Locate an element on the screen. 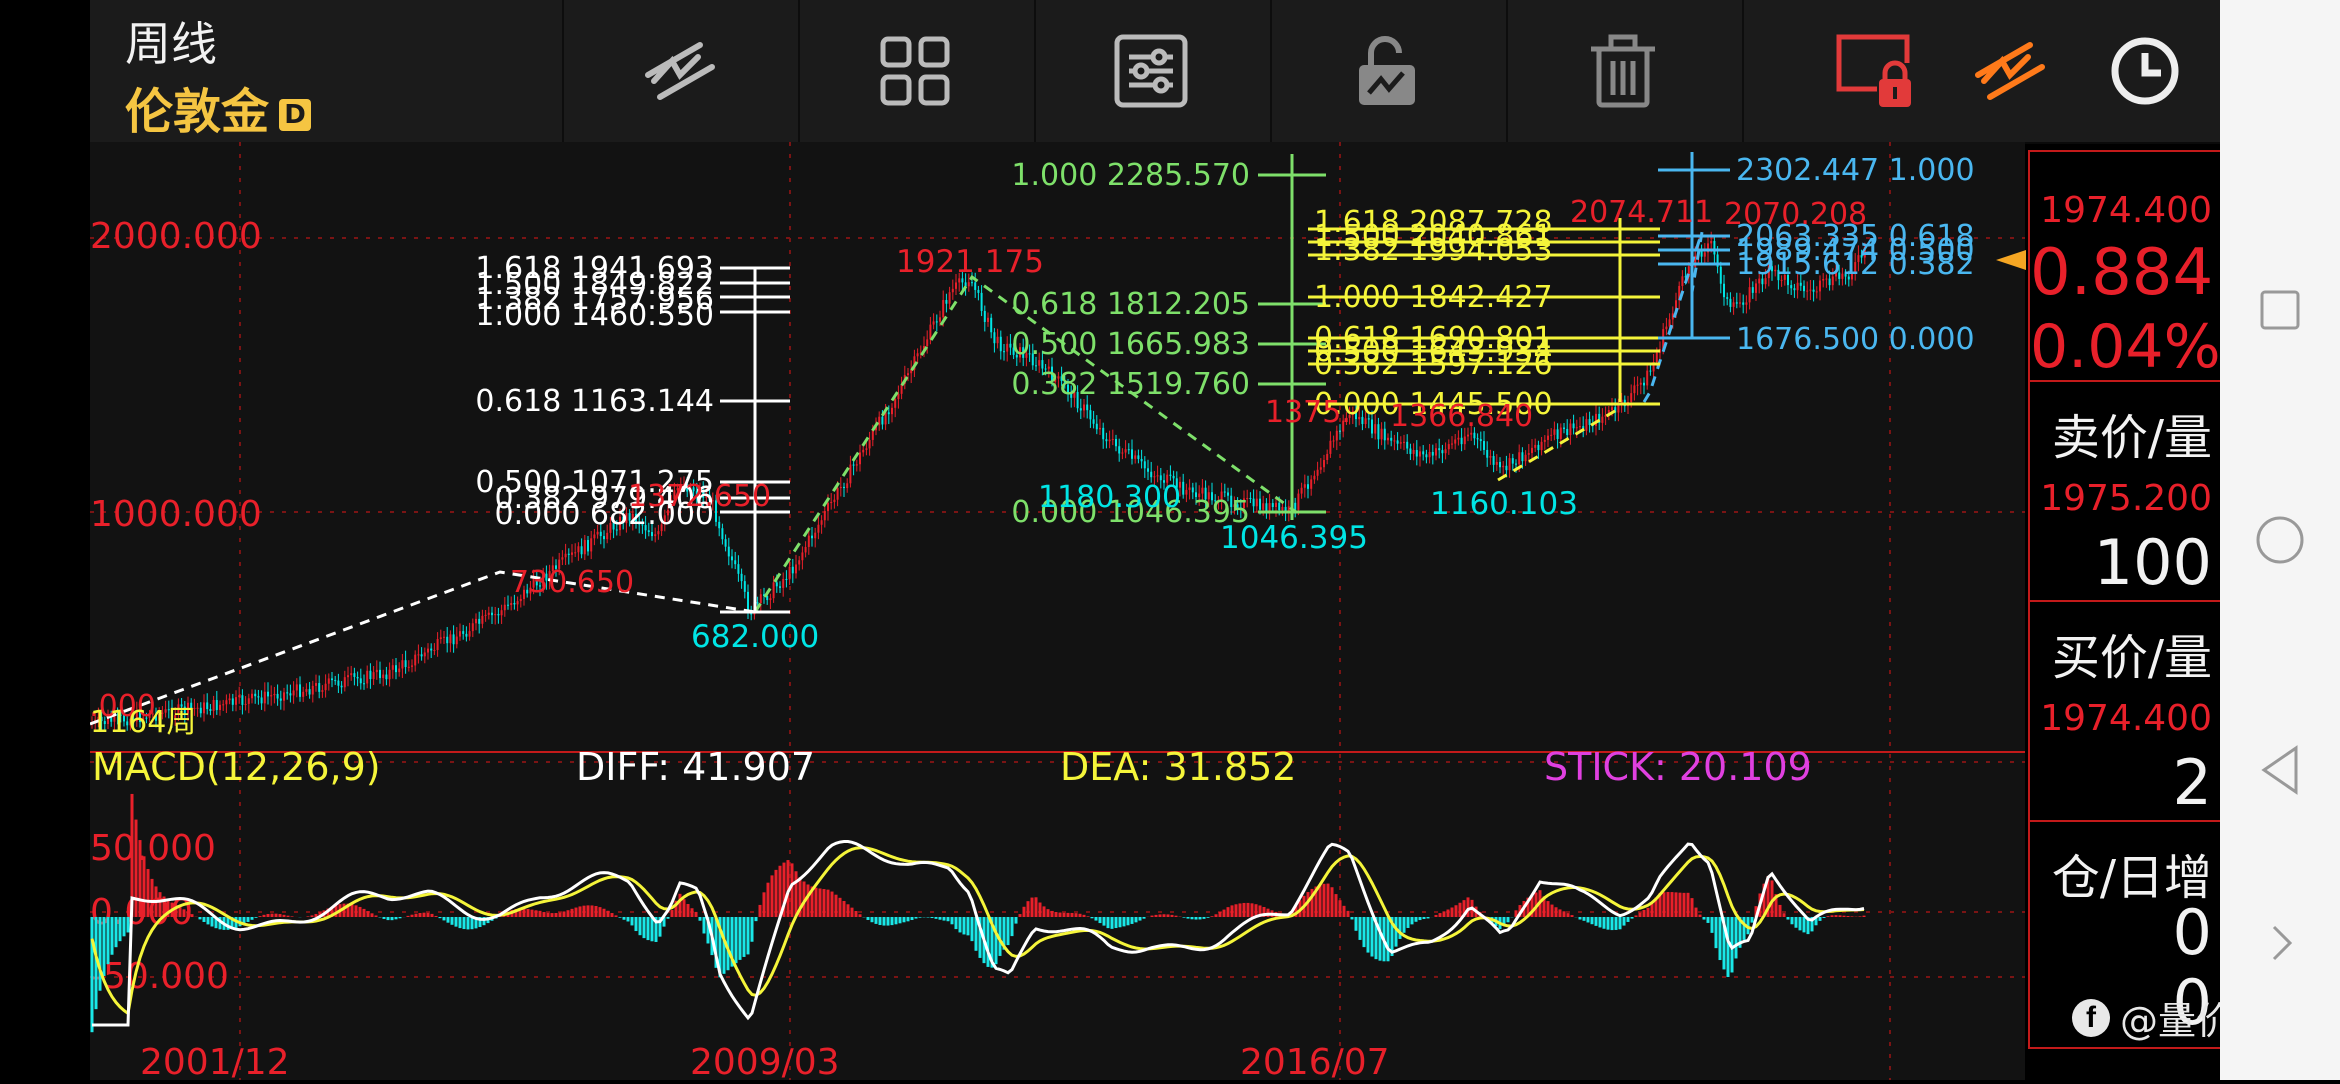 The image size is (2340, 1084). time-button is located at coordinates (2145, 71).